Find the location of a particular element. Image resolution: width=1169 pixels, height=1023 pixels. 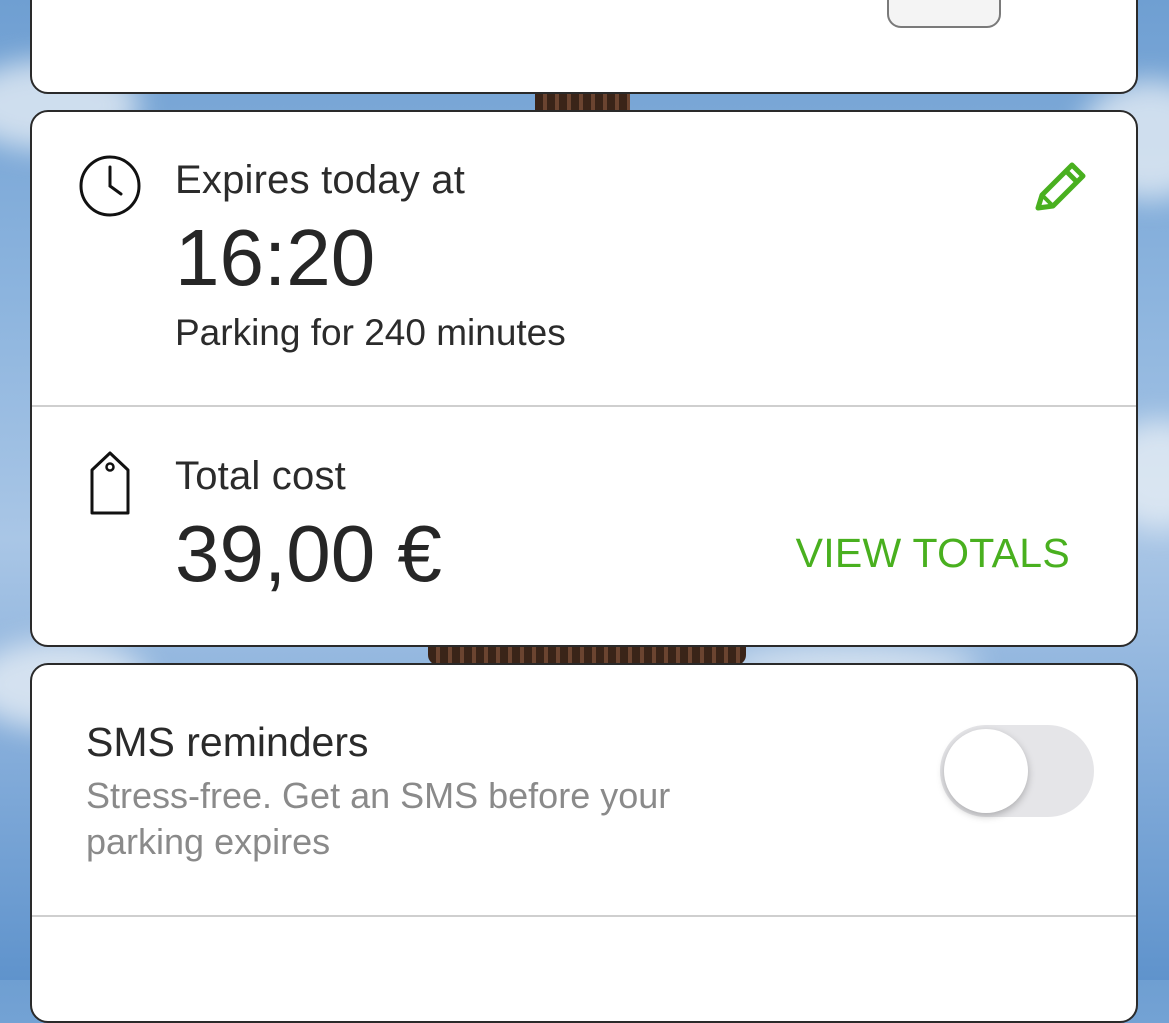

sms-reminders-title: SMS reminders is located at coordinates (227, 742).